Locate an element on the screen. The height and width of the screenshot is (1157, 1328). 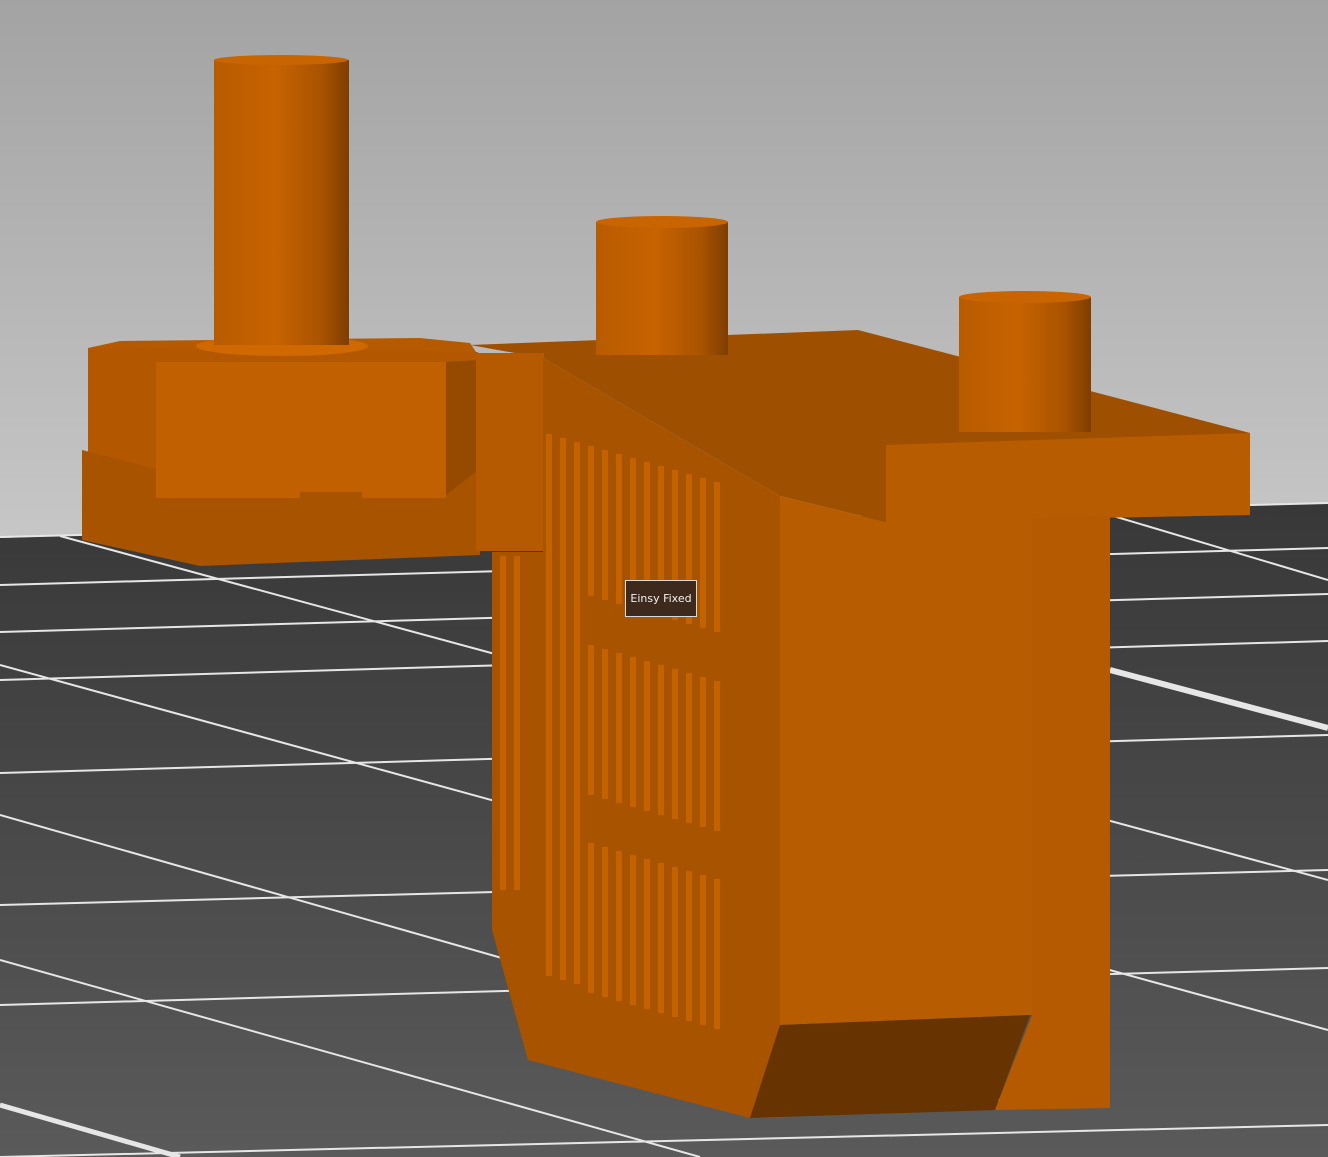
tall-cylinder is located at coordinates (281, 202).